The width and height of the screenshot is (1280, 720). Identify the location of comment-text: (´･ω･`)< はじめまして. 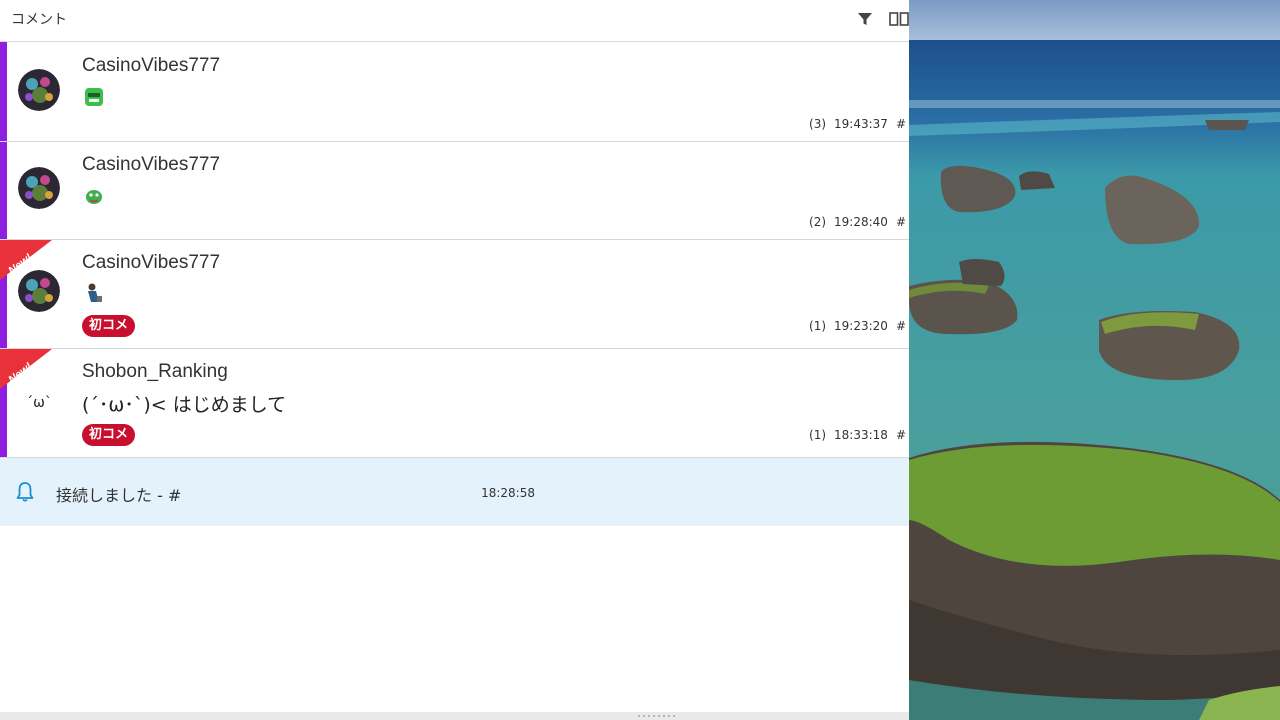
(184, 405).